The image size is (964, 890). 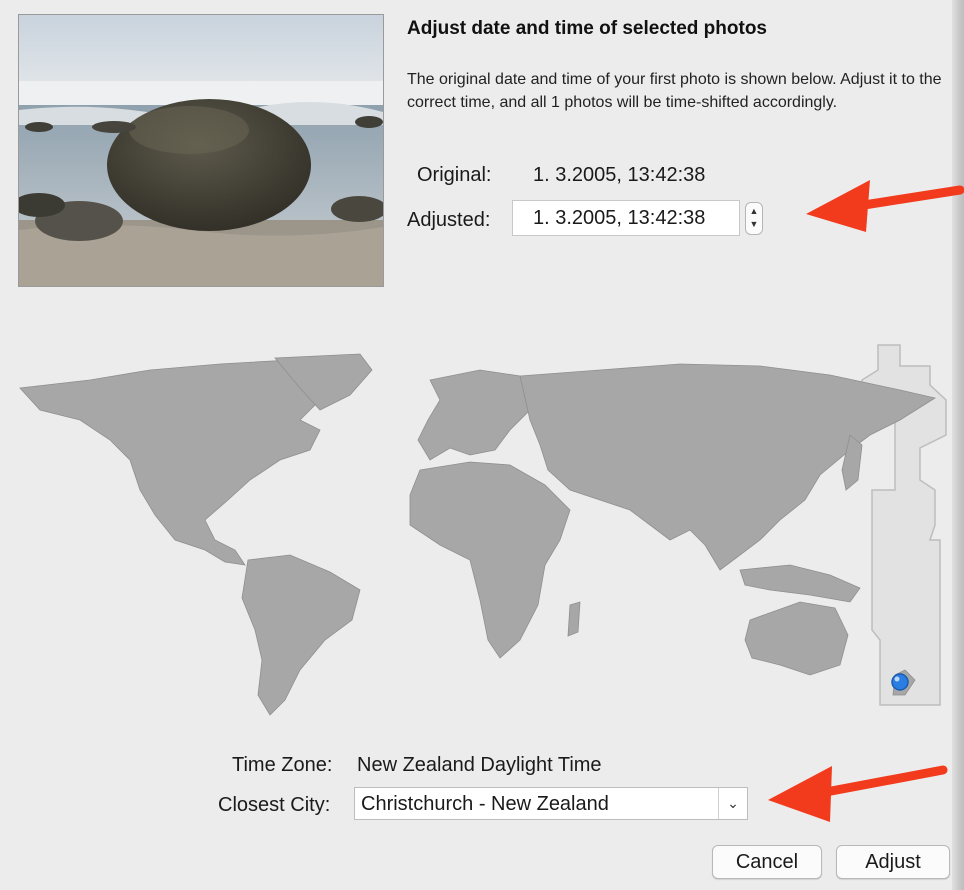 I want to click on closest-city-dropdown: Christchurch - New Zealand ⌄, so click(x=551, y=803).